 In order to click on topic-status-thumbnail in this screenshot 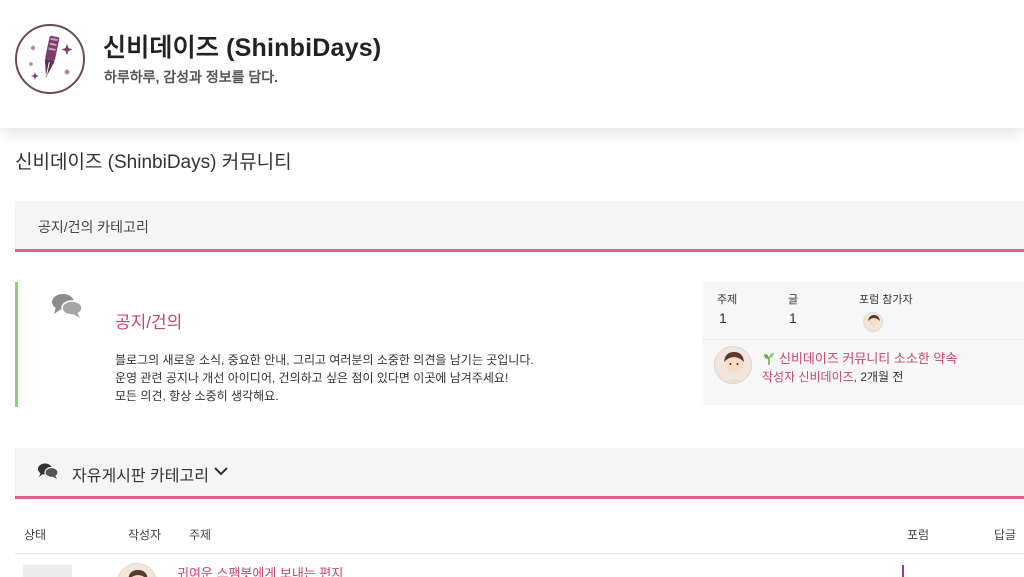, I will do `click(47, 571)`.